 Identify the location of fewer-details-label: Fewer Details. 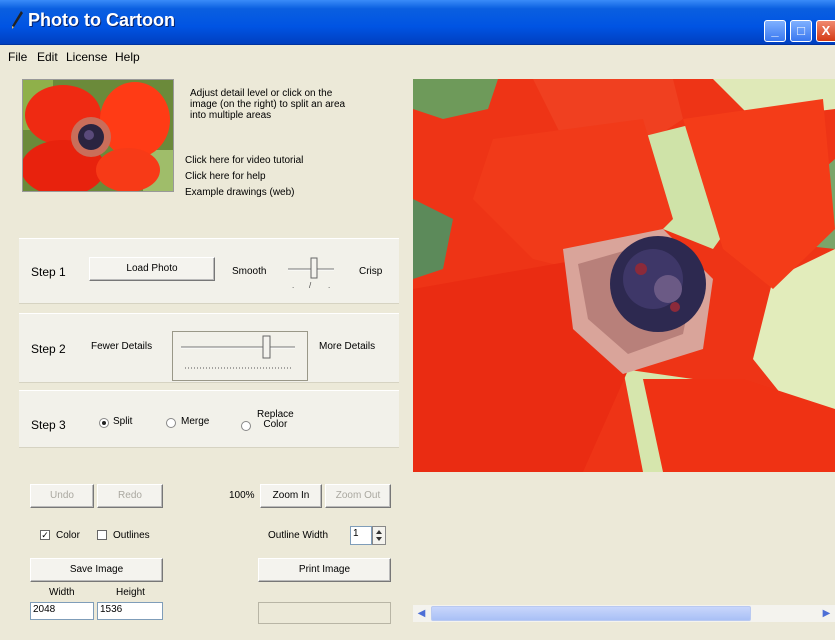
(122, 346).